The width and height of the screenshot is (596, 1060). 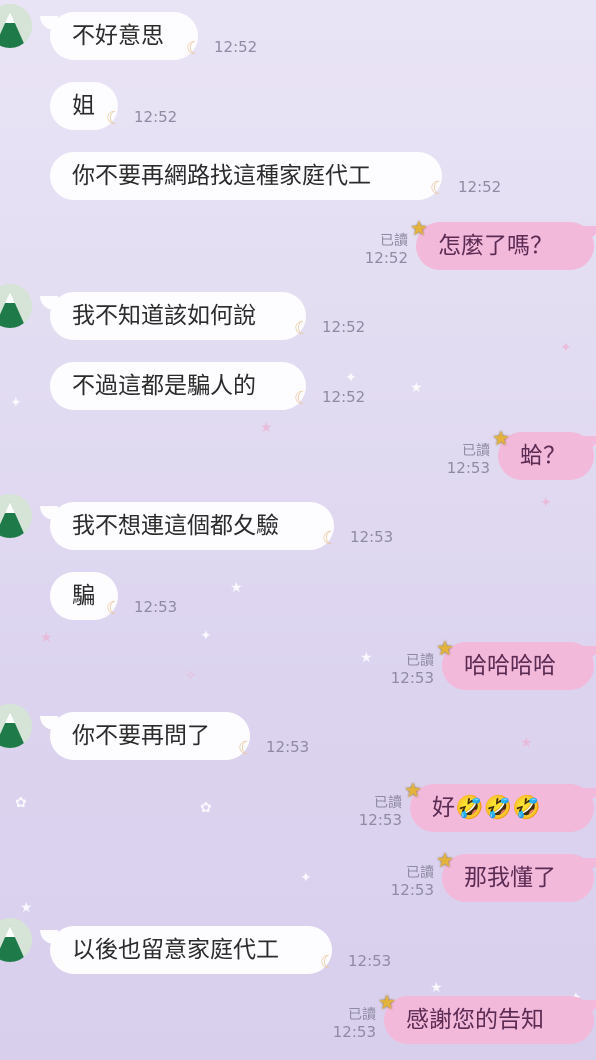 What do you see at coordinates (298, 1021) in the screenshot?
I see `message-row-out: 感謝您的告知 ★ 已讀 12:53` at bounding box center [298, 1021].